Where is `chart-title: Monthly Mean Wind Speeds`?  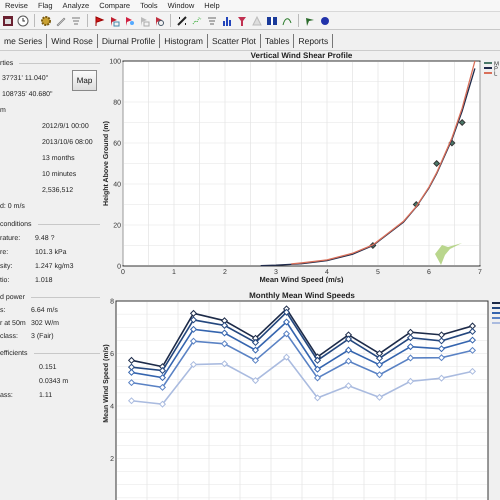 chart-title: Monthly Mean Wind Speeds is located at coordinates (302, 295).